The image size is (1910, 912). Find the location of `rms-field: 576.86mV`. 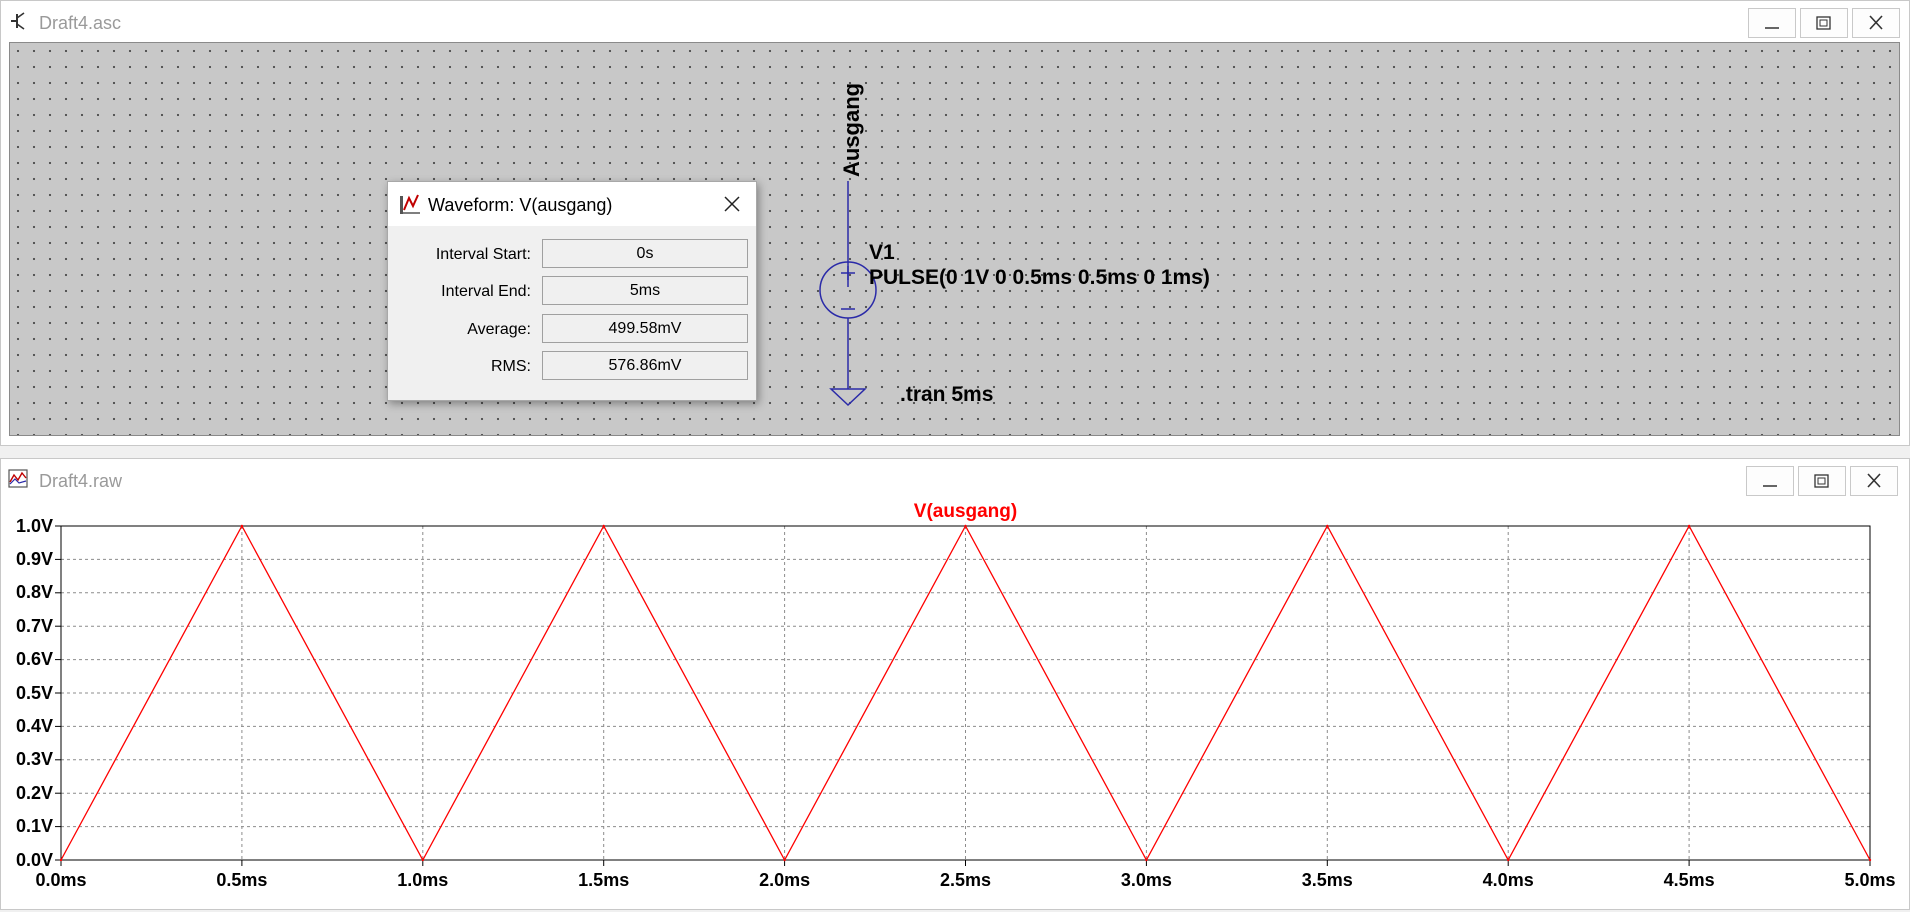

rms-field: 576.86mV is located at coordinates (645, 365).